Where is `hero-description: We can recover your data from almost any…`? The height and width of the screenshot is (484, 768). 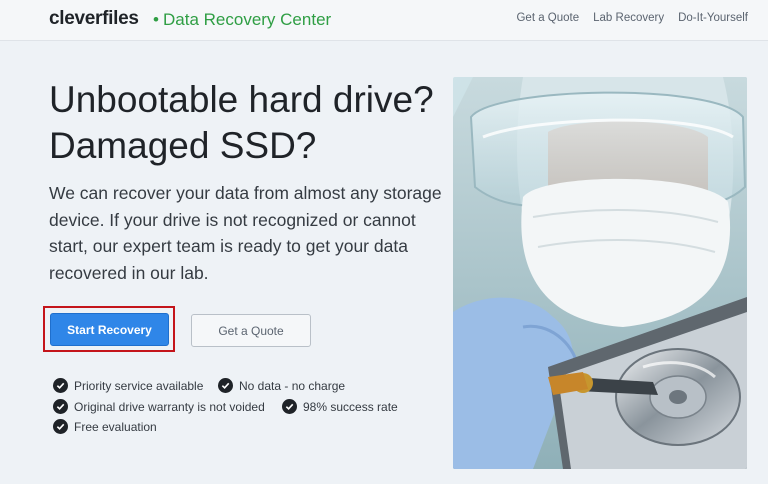 hero-description: We can recover your data from almost any… is located at coordinates (245, 233).